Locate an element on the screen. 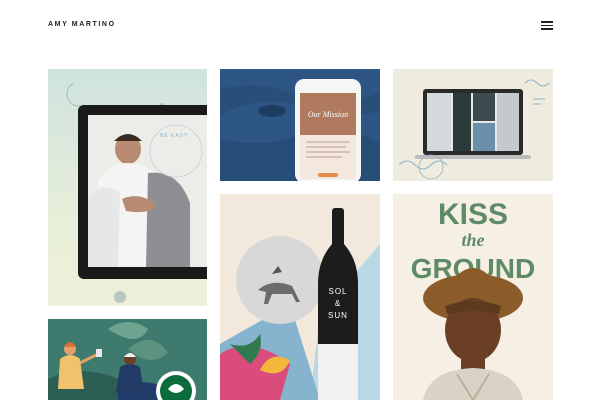  headline-kiss: KISS is located at coordinates (473, 214).